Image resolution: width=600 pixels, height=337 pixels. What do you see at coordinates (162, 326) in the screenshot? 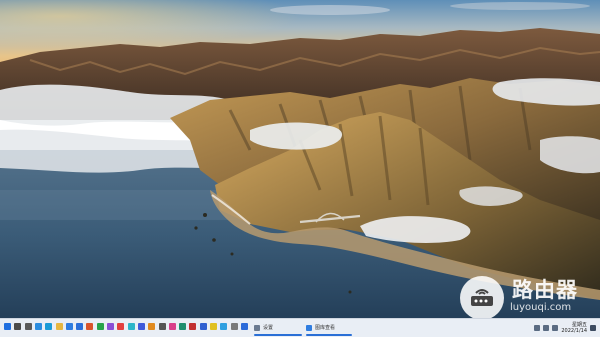
I see `app-16-icon` at bounding box center [162, 326].